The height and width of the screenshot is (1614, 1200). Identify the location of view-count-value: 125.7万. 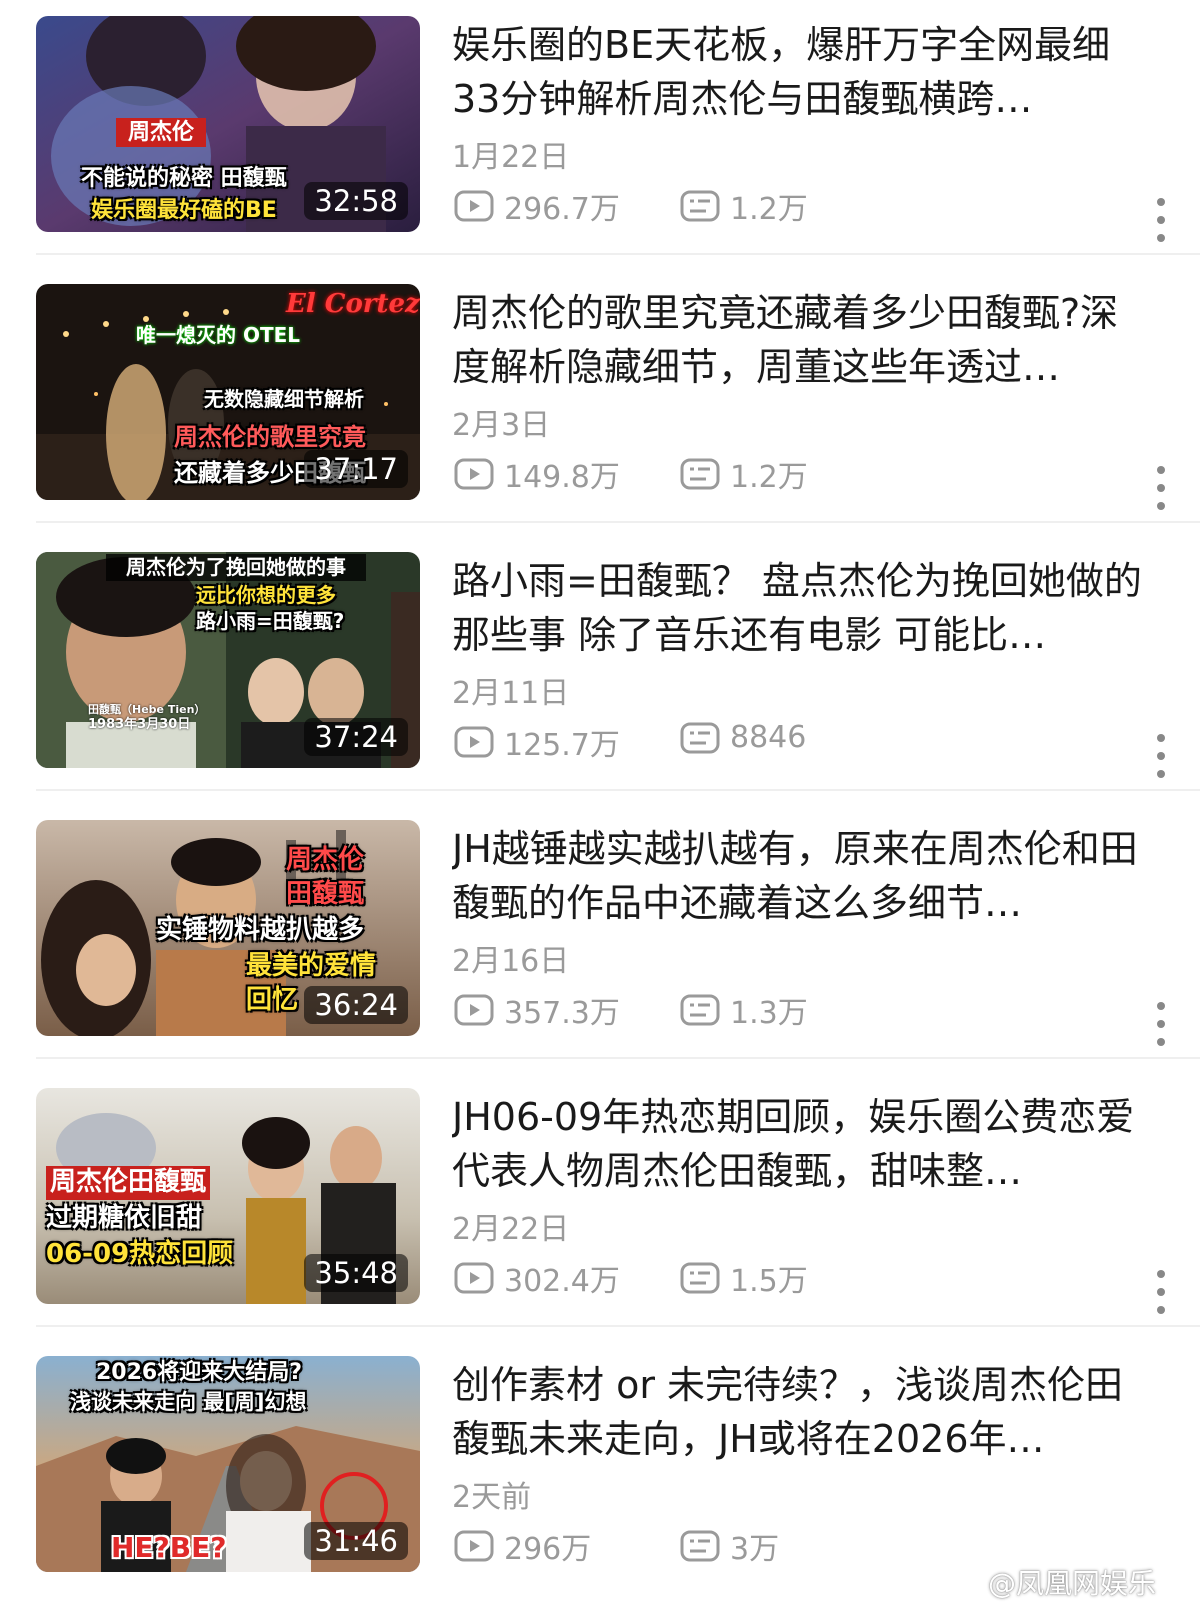
(562, 745).